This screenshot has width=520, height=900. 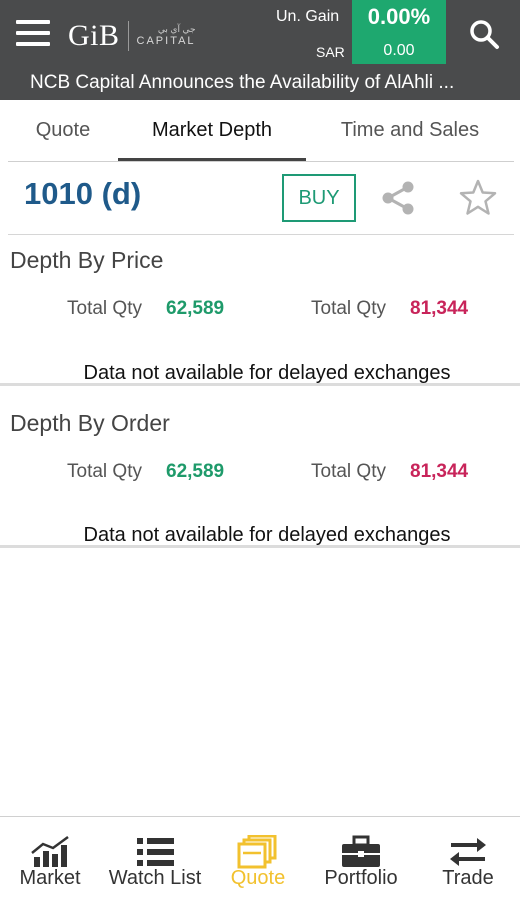 I want to click on quote-tabs: Quote Market Depth Time and Sales, so click(x=260, y=131).